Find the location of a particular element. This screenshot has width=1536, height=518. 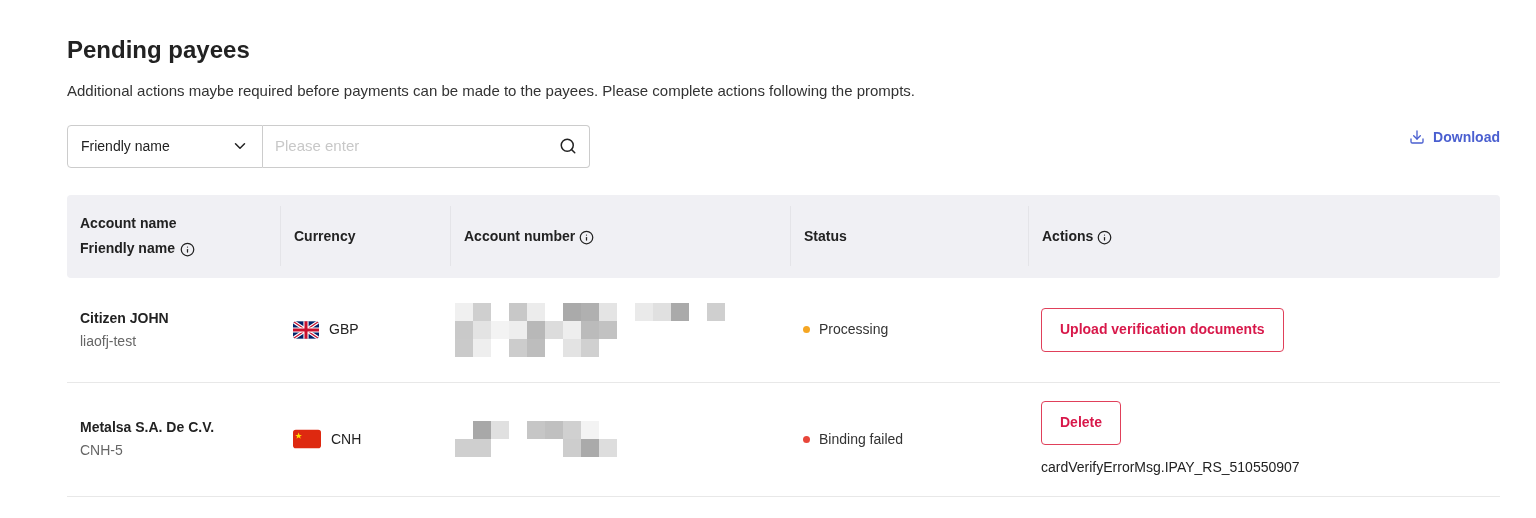

column-header: Actions is located at coordinates (1068, 236).